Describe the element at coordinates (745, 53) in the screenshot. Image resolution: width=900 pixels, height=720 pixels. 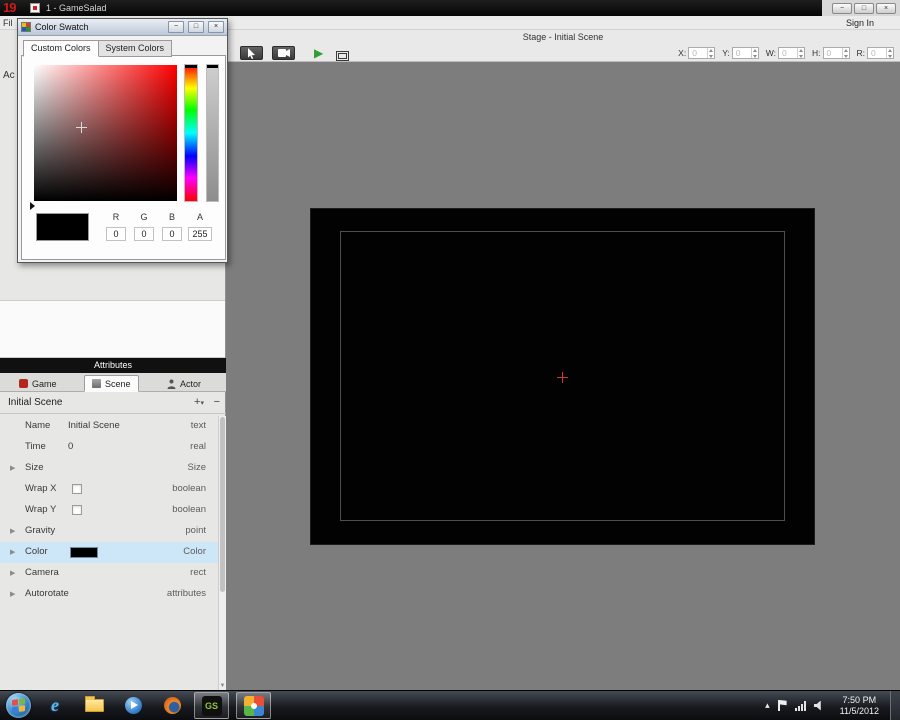
I see `field-y-input: 0` at that location.